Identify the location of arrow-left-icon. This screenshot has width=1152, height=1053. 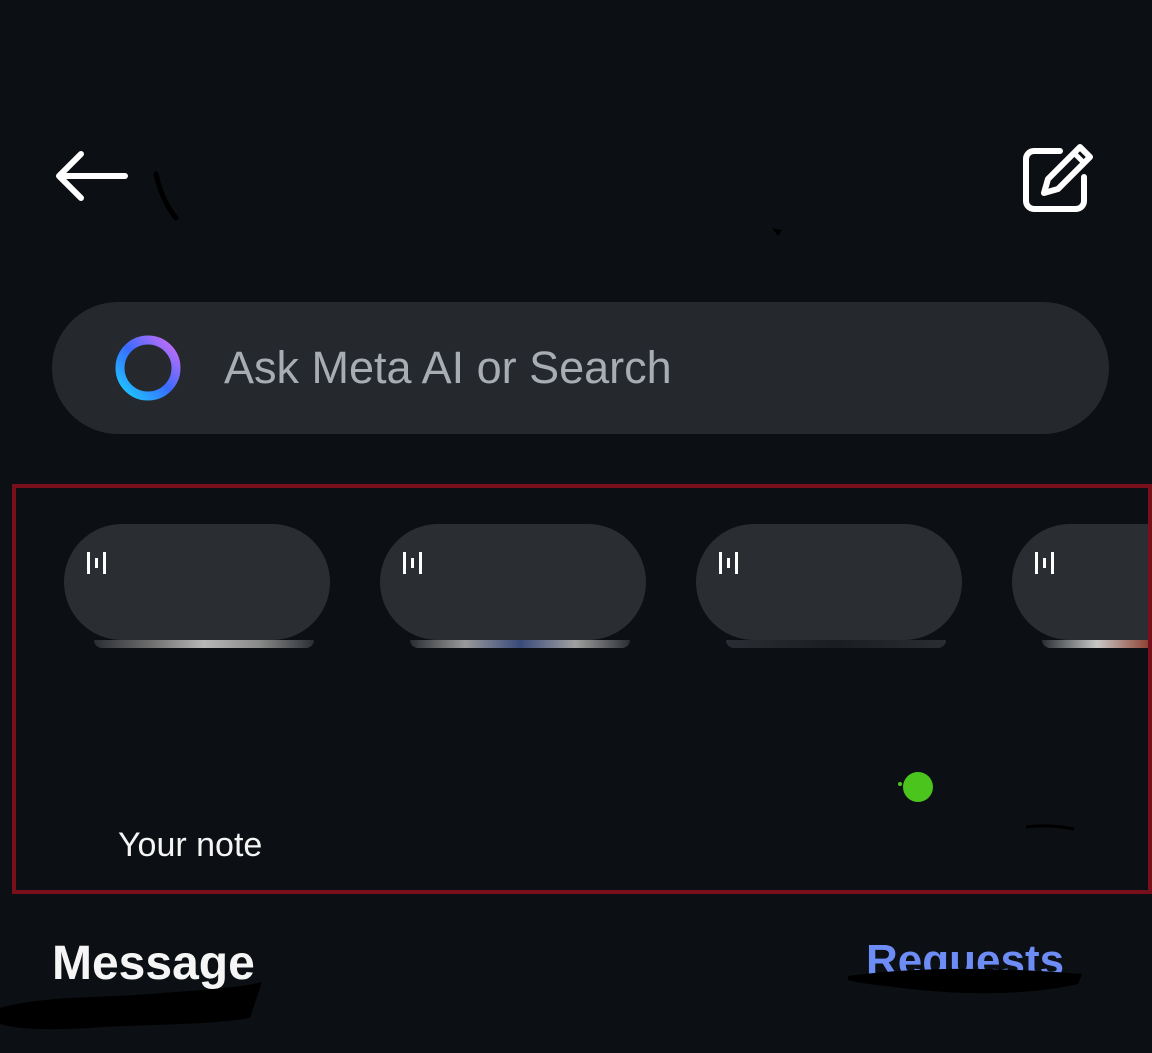
(92, 176).